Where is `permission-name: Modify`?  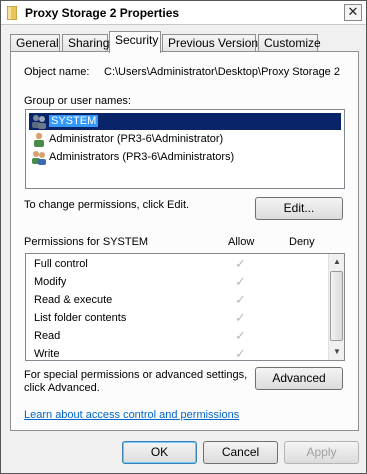
permission-name: Modify is located at coordinates (50, 282).